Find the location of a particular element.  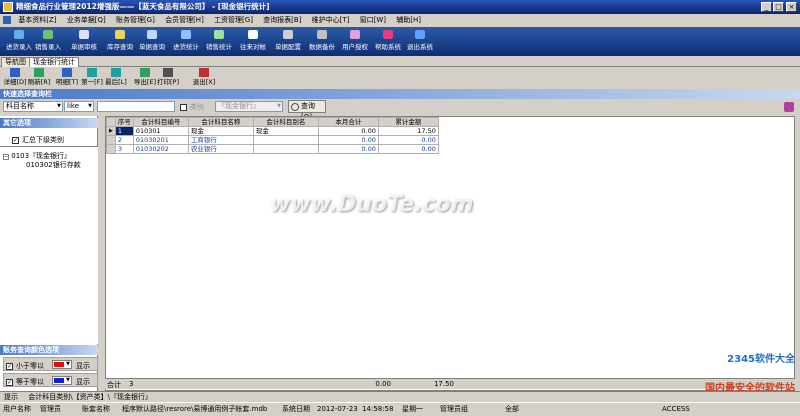

category-checkbox-group: 类别 is located at coordinates (192, 107).